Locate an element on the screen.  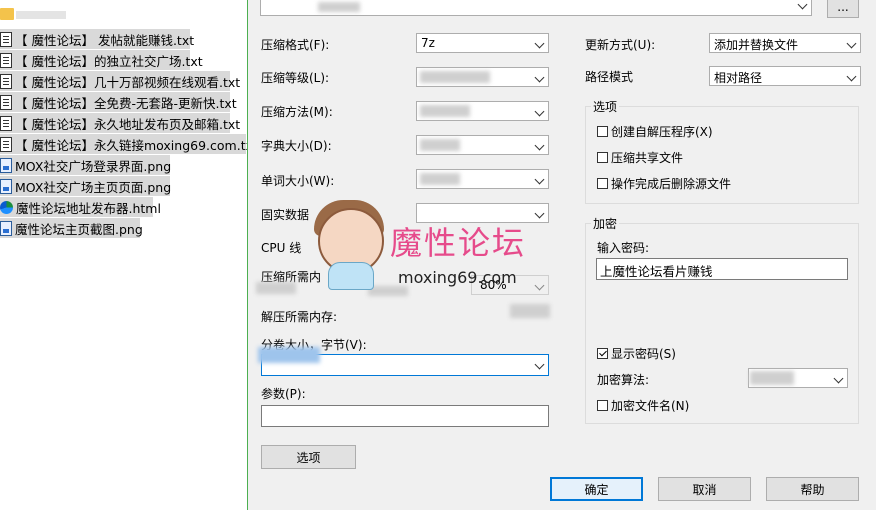
ok-button: 确定 is located at coordinates (596, 489).